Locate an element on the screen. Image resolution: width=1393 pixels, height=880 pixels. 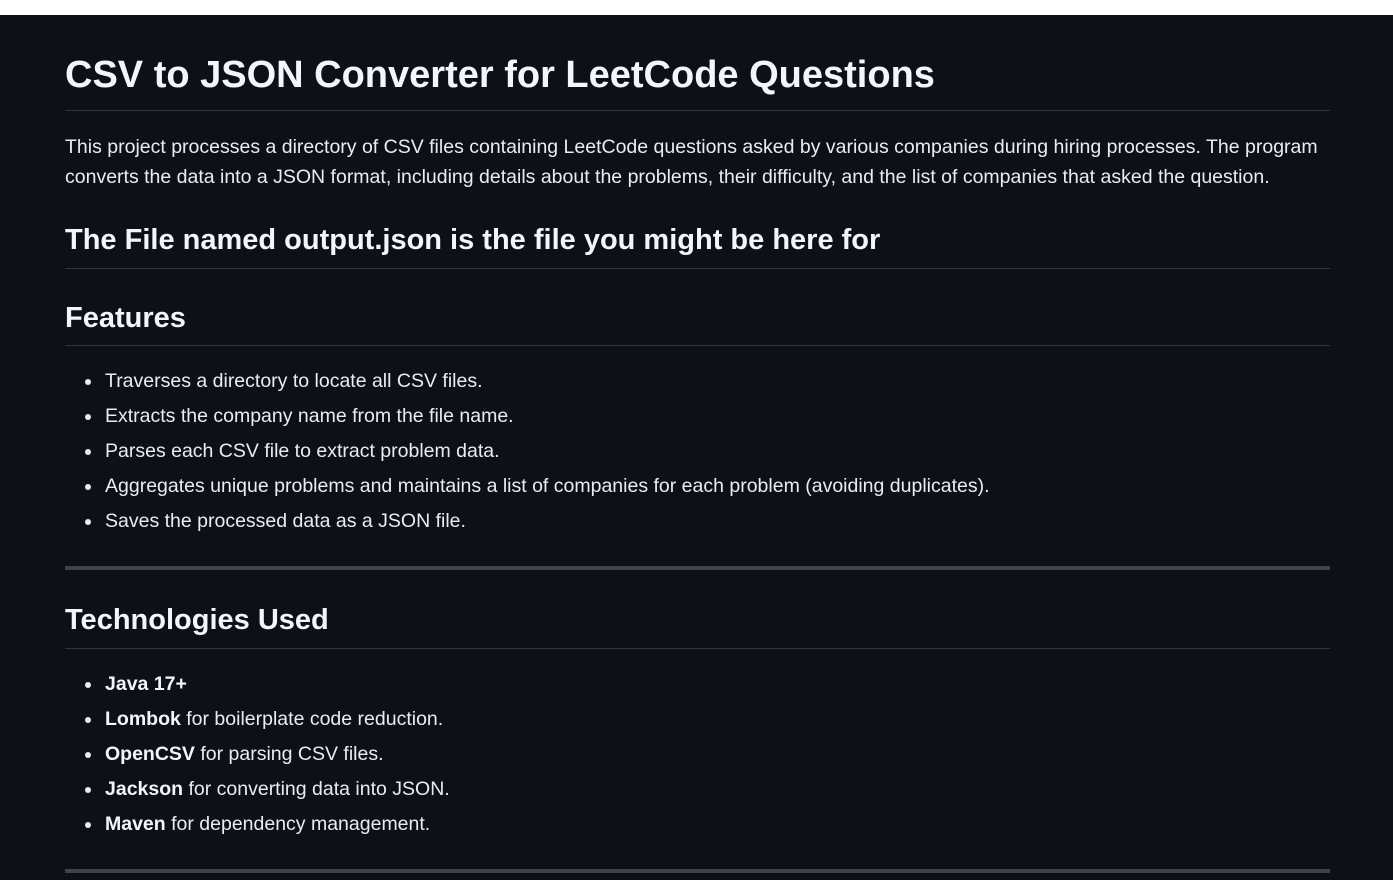
list-item: Maven for dependency management. is located at coordinates (257, 824).